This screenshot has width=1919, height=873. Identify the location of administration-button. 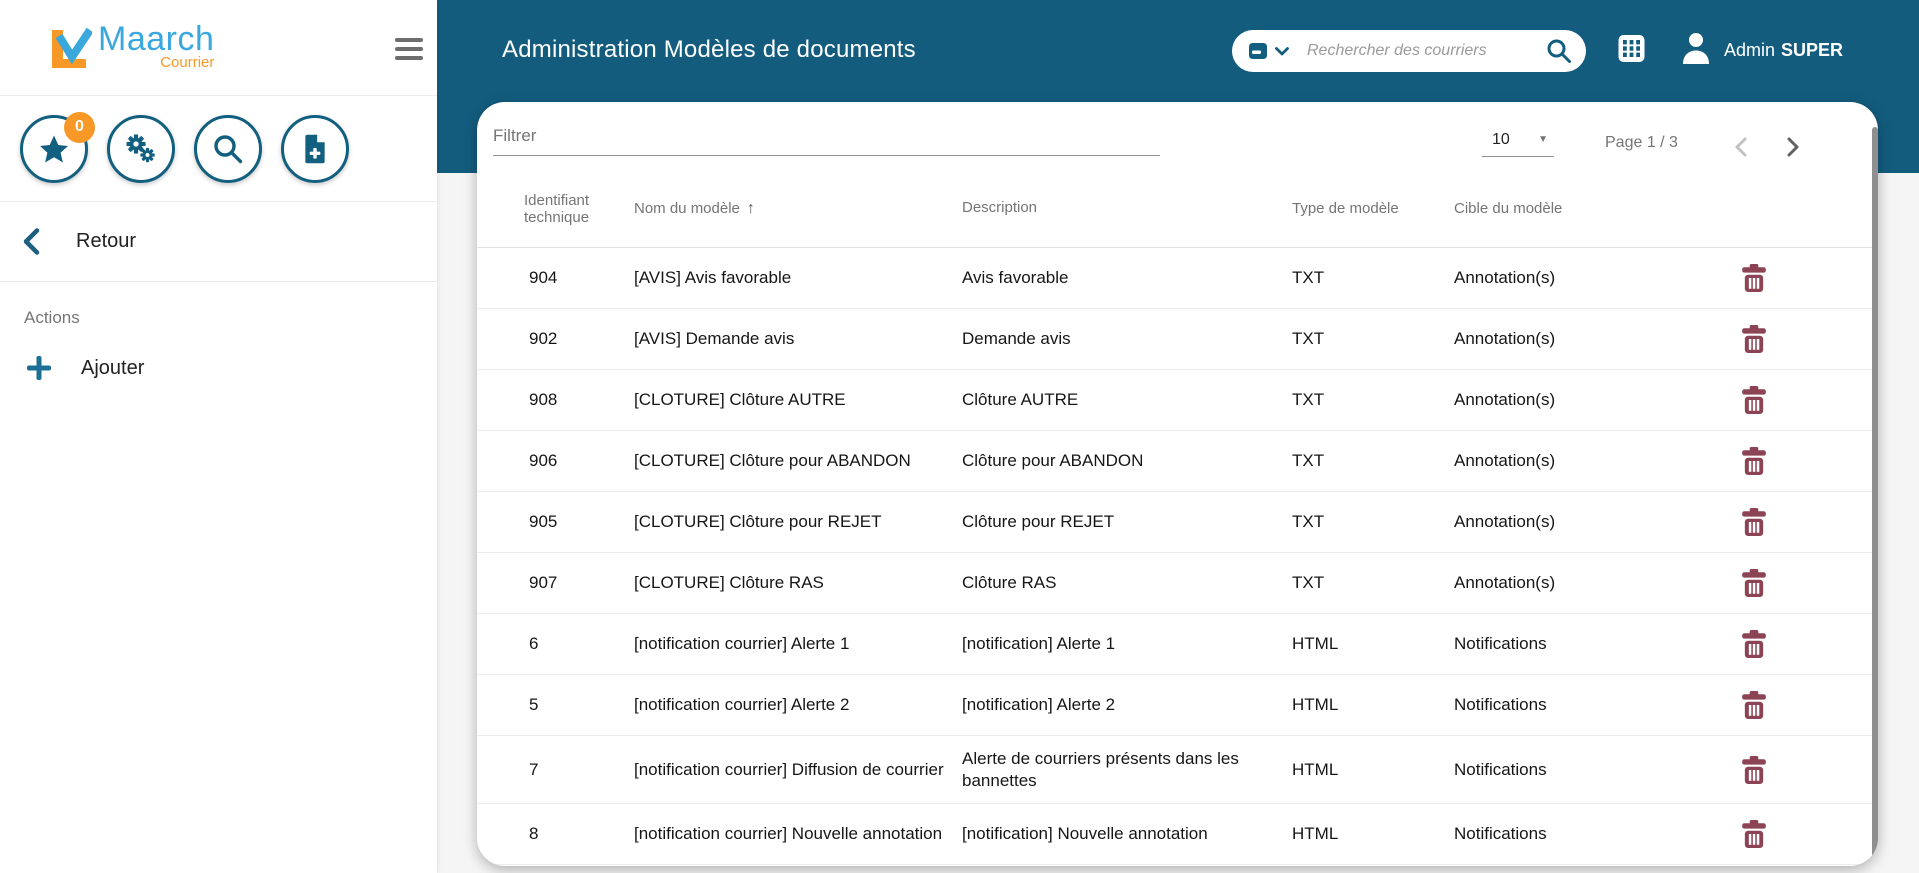
(141, 148).